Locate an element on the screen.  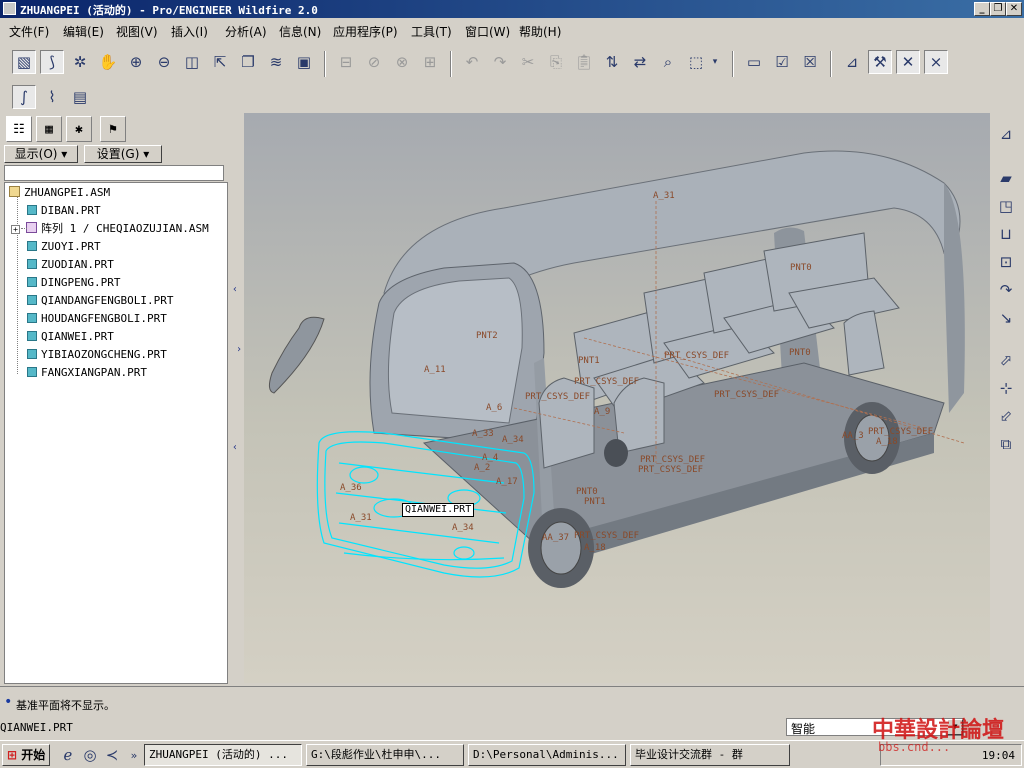
tree-item: ZUODIAN.PRT is located at coordinates (70, 264).